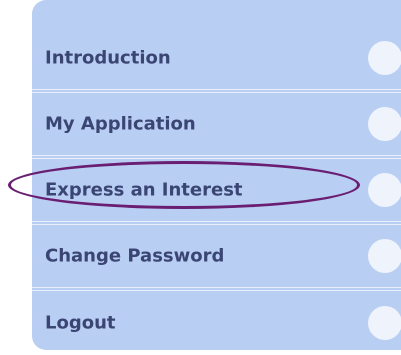 Image resolution: width=401 pixels, height=355 pixels. Describe the element at coordinates (135, 256) in the screenshot. I see `nav-item-label: Change Password` at that location.